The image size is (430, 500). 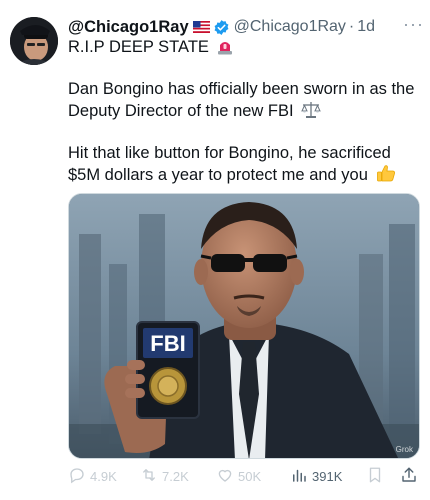 What do you see at coordinates (404, 449) in the screenshot?
I see `grok-watermark: Grok` at bounding box center [404, 449].